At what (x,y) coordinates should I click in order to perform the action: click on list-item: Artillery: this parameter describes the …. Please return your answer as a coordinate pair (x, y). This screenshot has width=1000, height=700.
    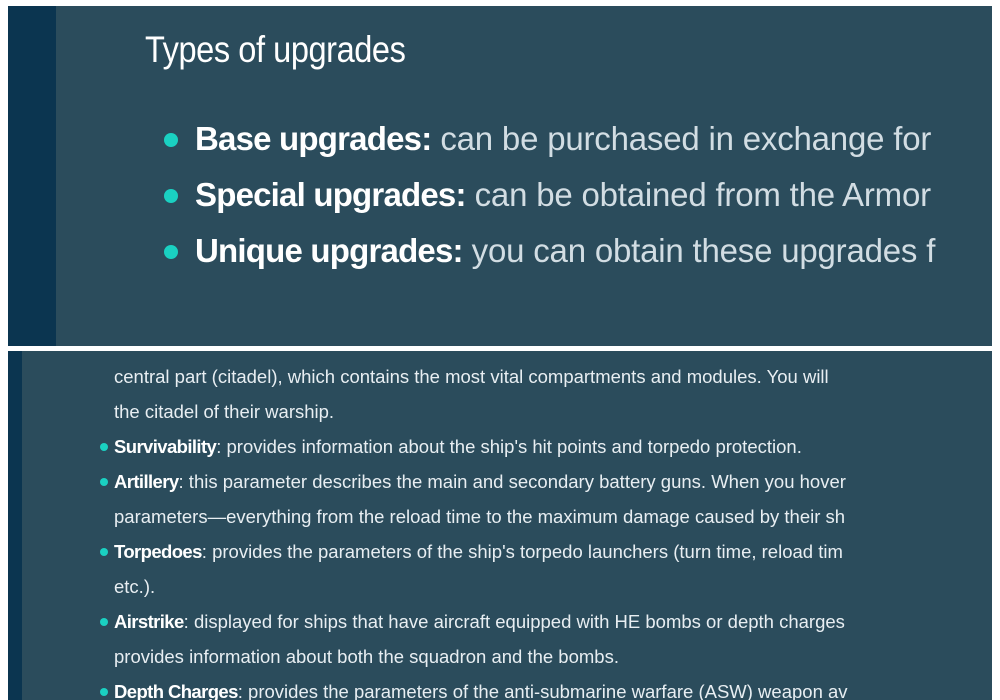
    Looking at the image, I should click on (546, 499).